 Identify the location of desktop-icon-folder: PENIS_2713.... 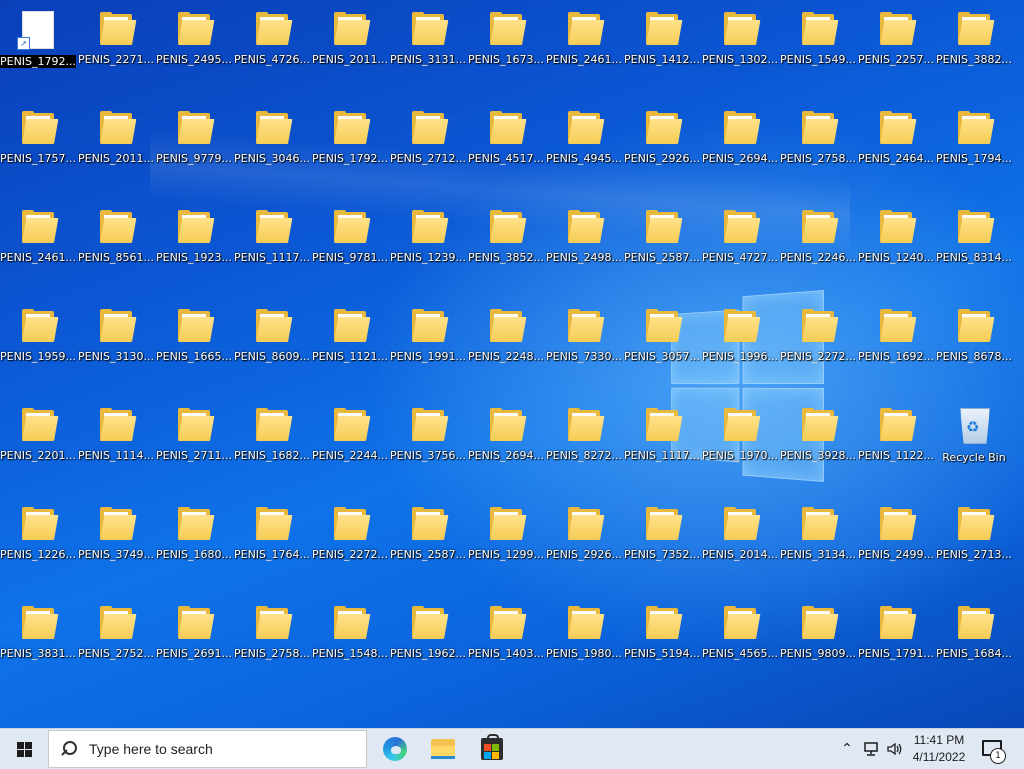
(974, 537).